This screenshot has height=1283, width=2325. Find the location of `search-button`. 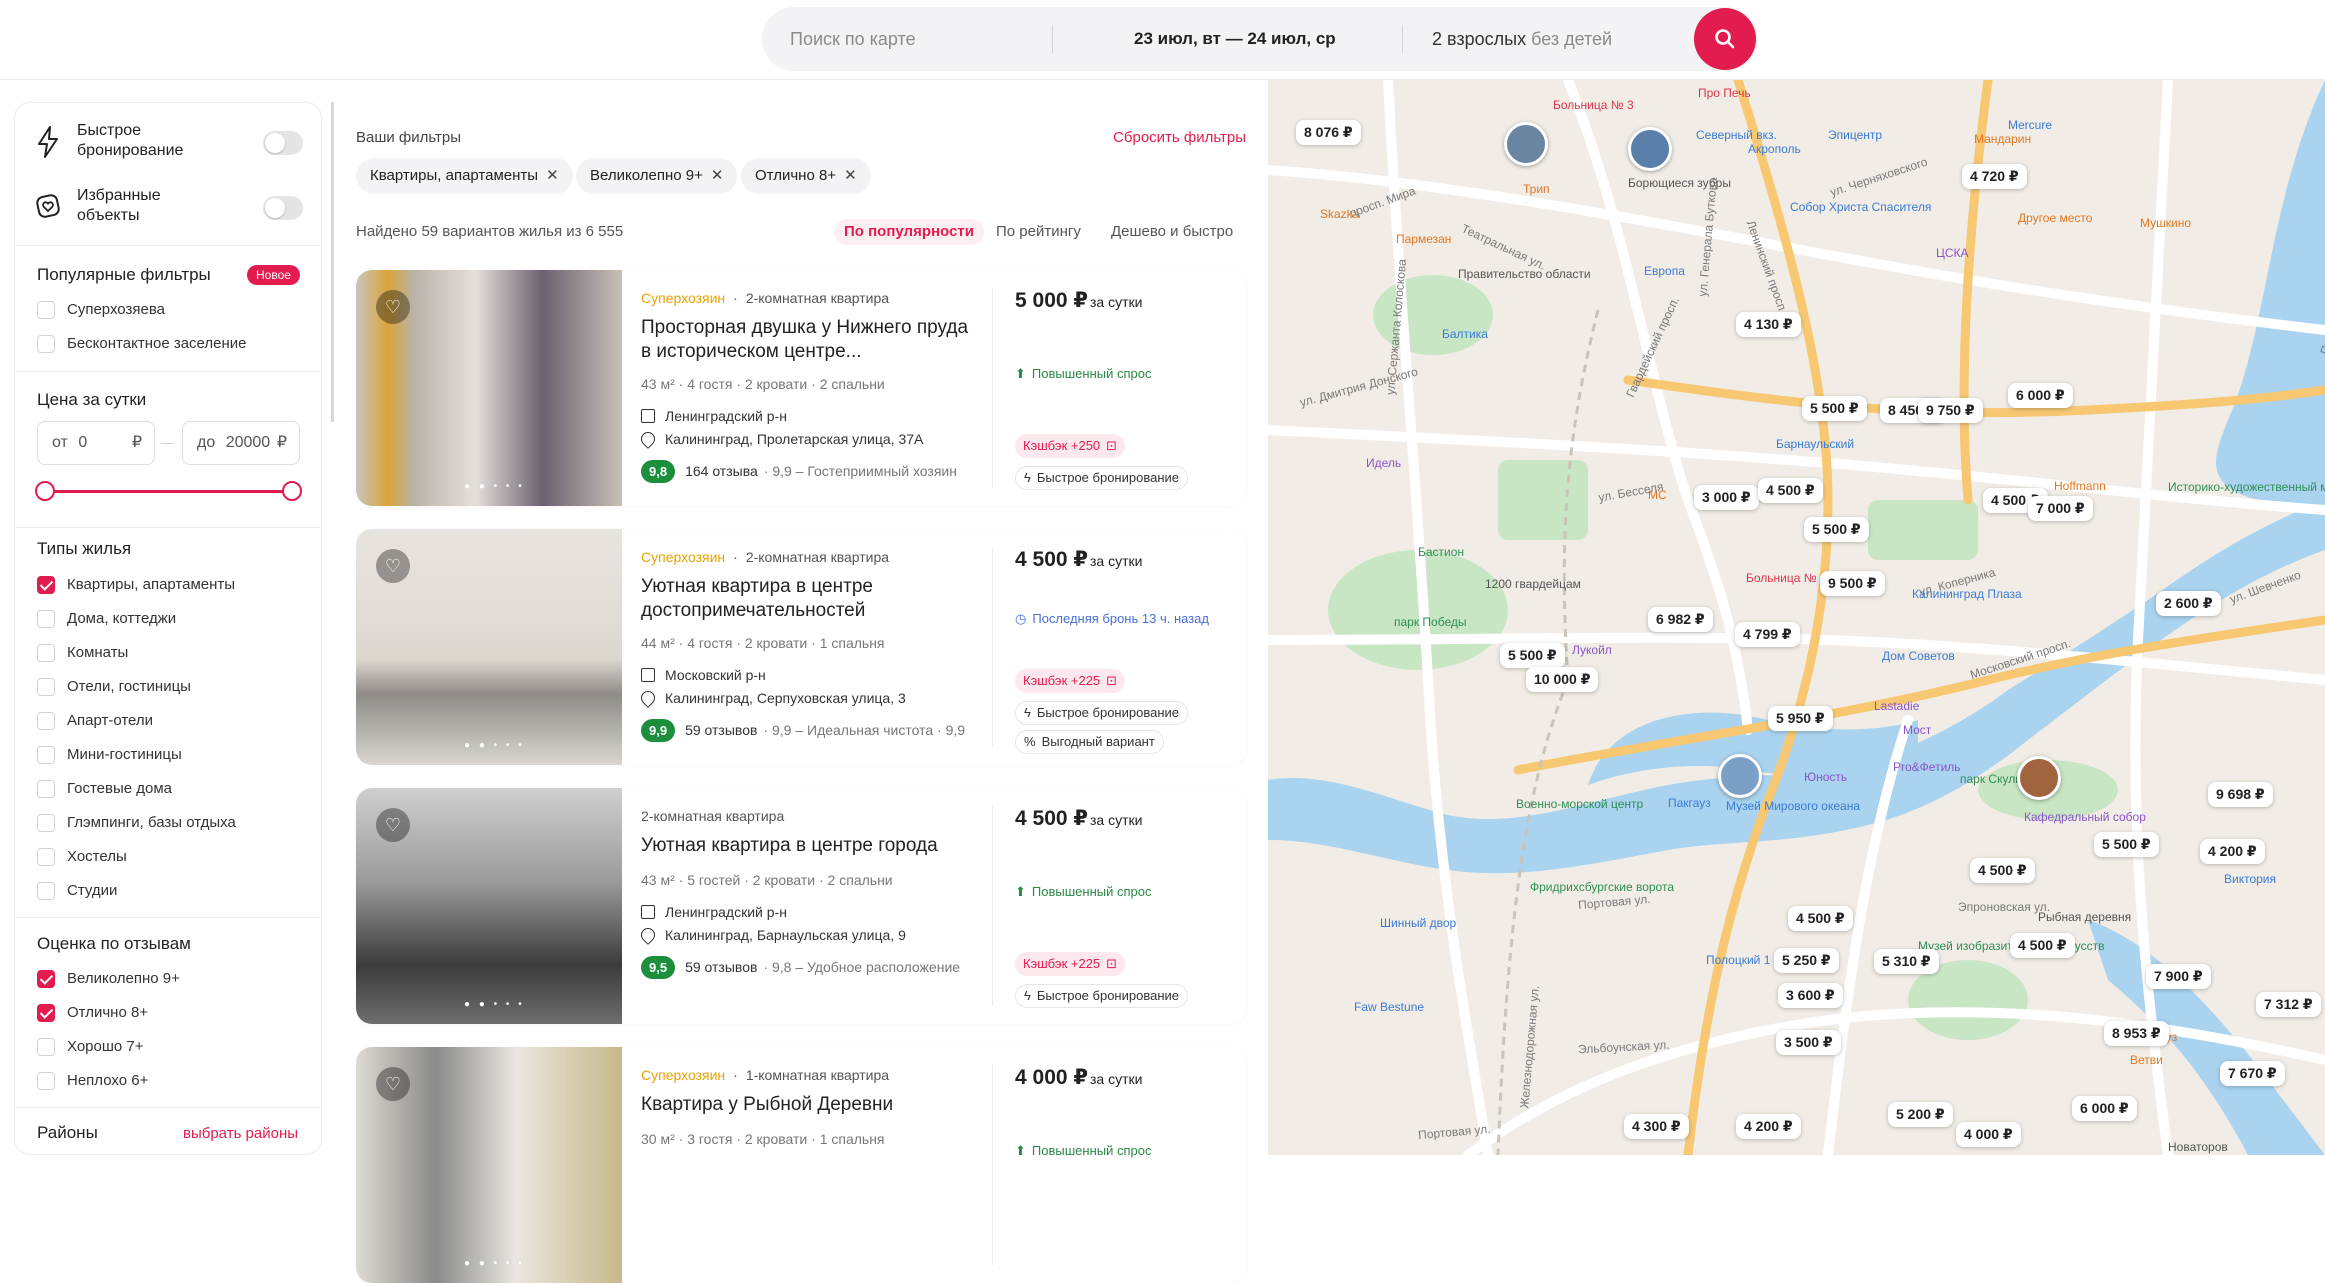

search-button is located at coordinates (1725, 39).